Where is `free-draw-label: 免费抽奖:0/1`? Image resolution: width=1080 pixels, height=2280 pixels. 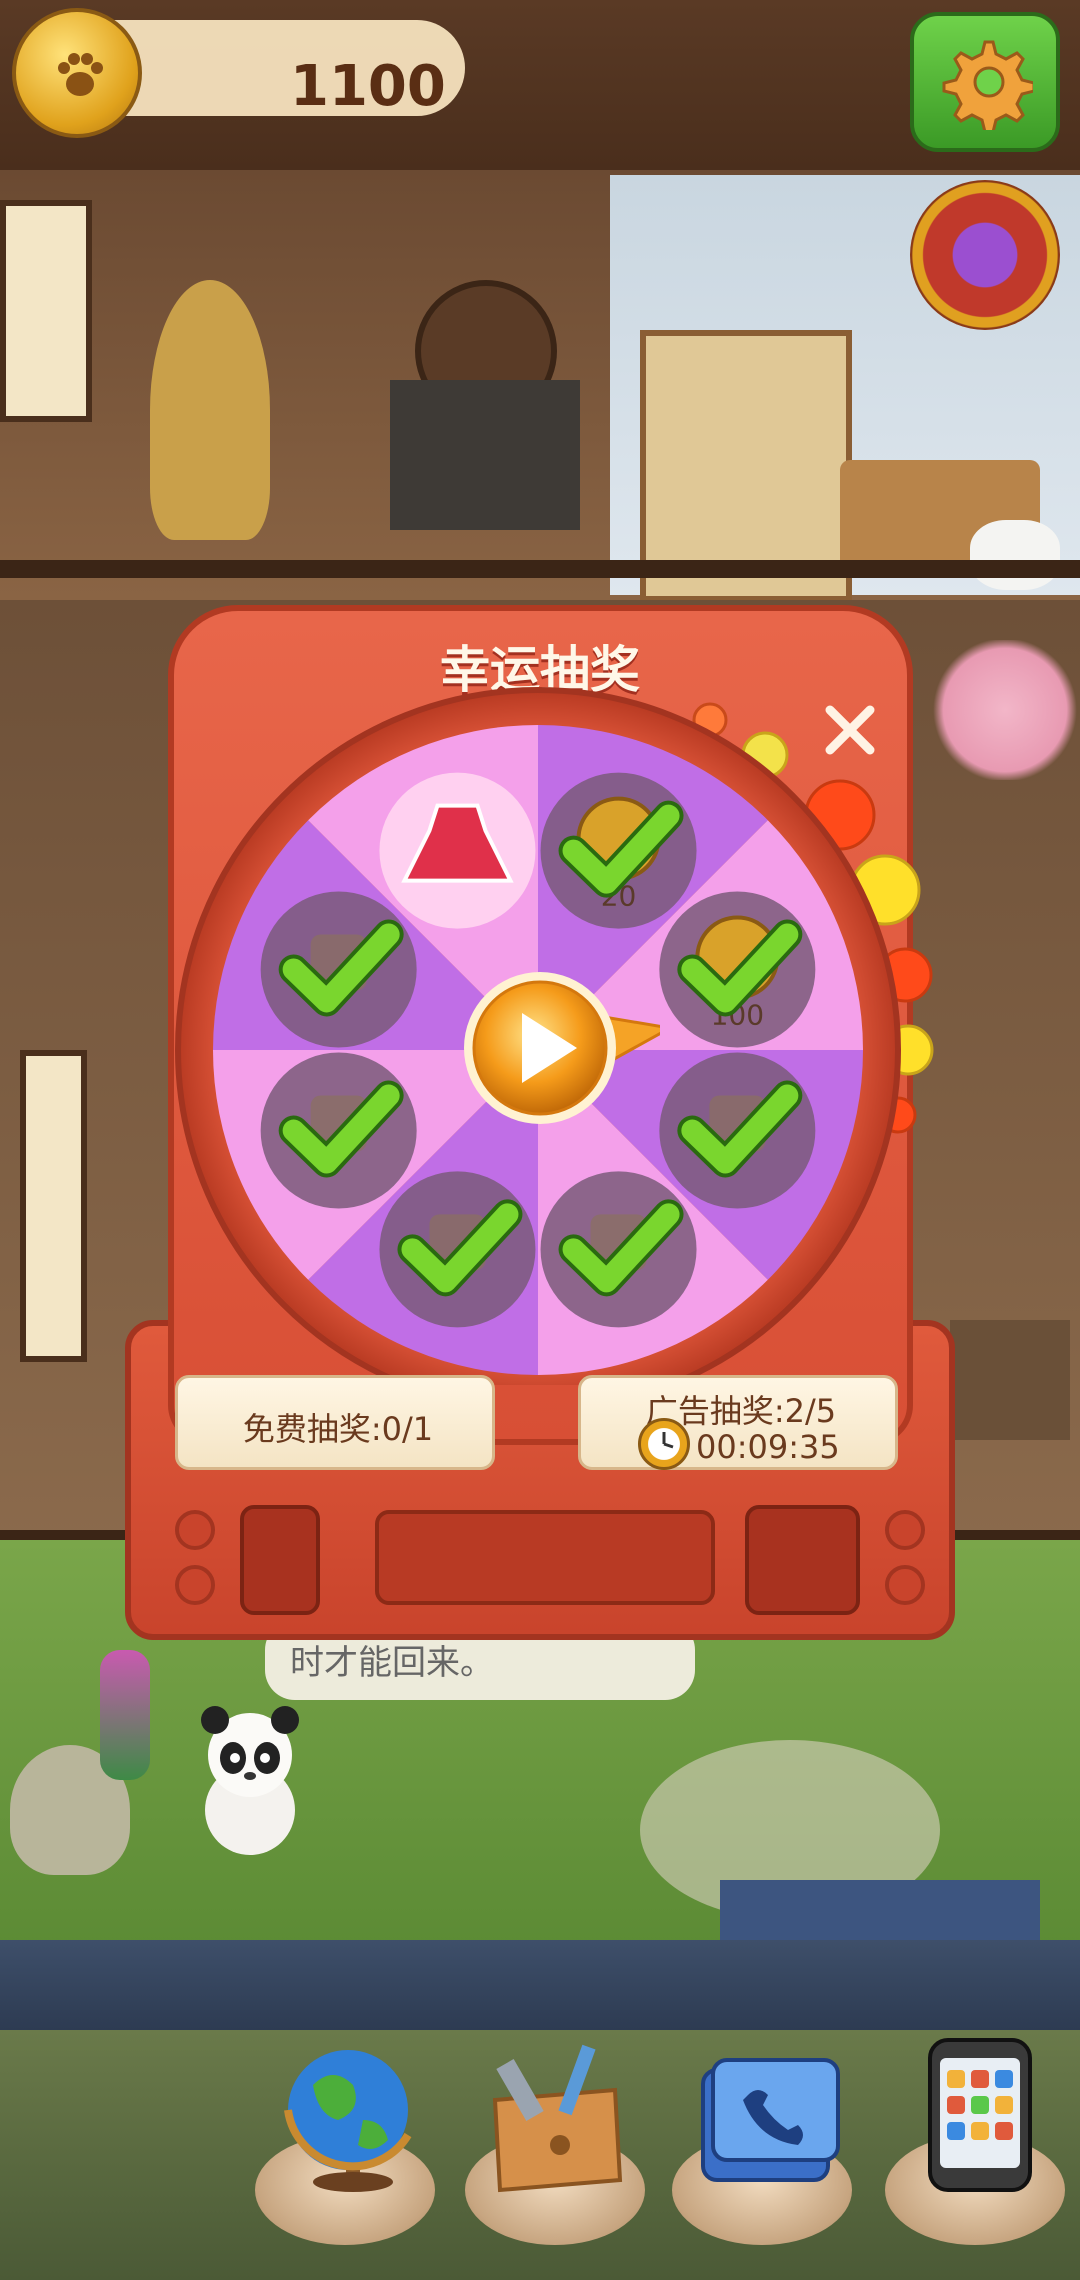 free-draw-label: 免费抽奖:0/1 is located at coordinates (338, 1429).